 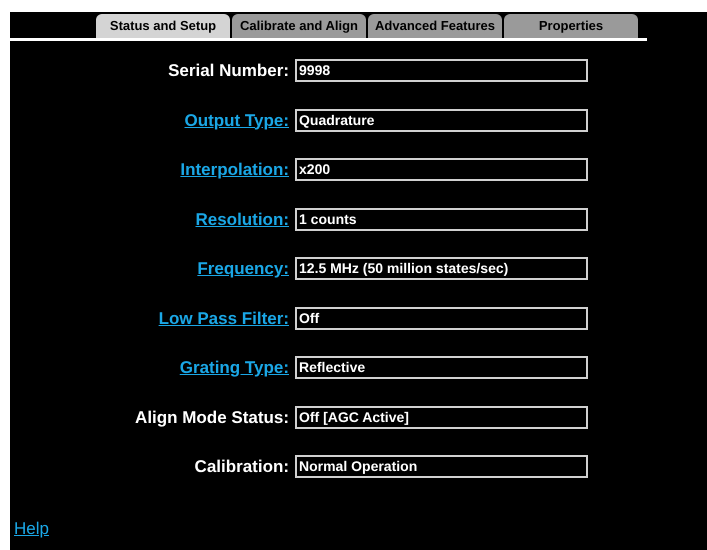 What do you see at coordinates (441, 318) in the screenshot?
I see `value-field: Off` at bounding box center [441, 318].